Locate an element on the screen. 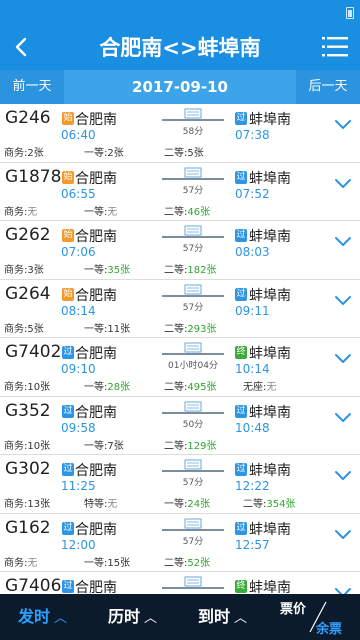  seat-availability: 一等:35张 is located at coordinates (107, 268).